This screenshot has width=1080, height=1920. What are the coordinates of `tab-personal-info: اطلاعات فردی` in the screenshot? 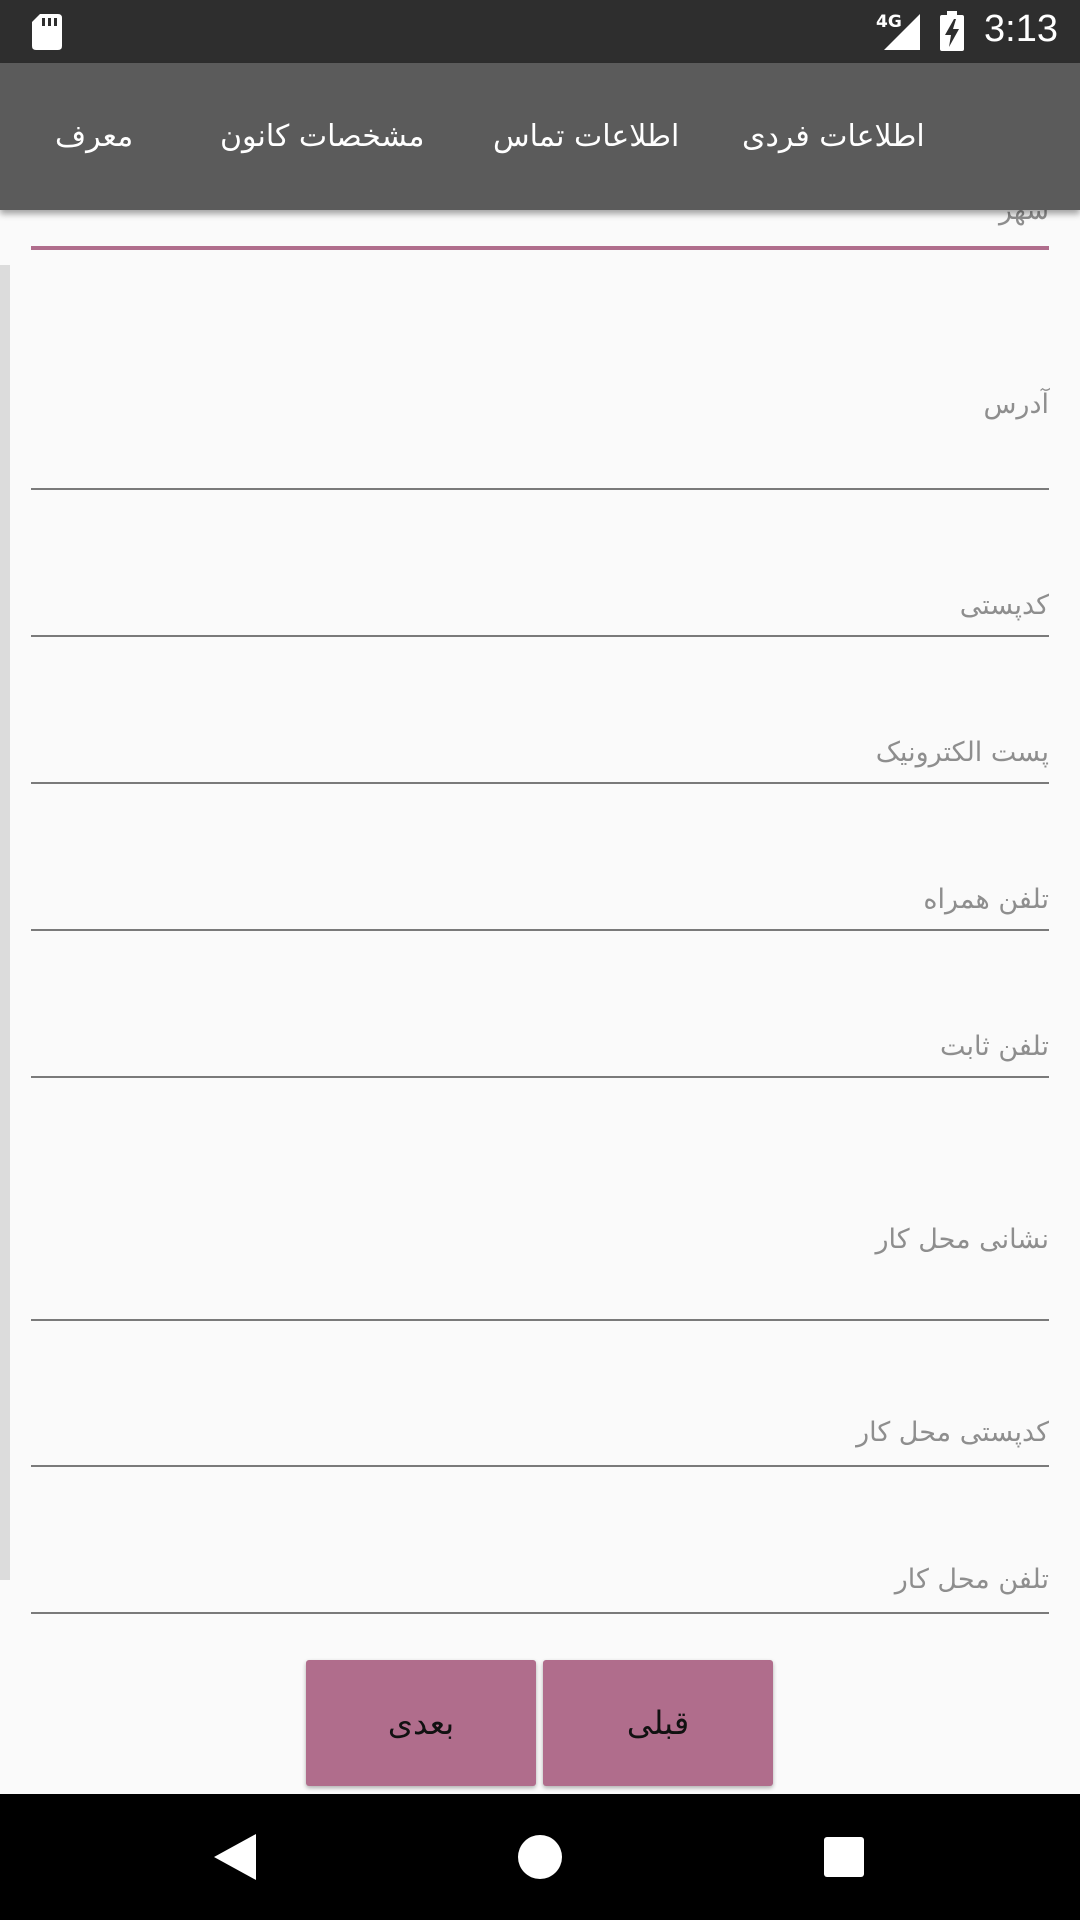 It's located at (833, 136).